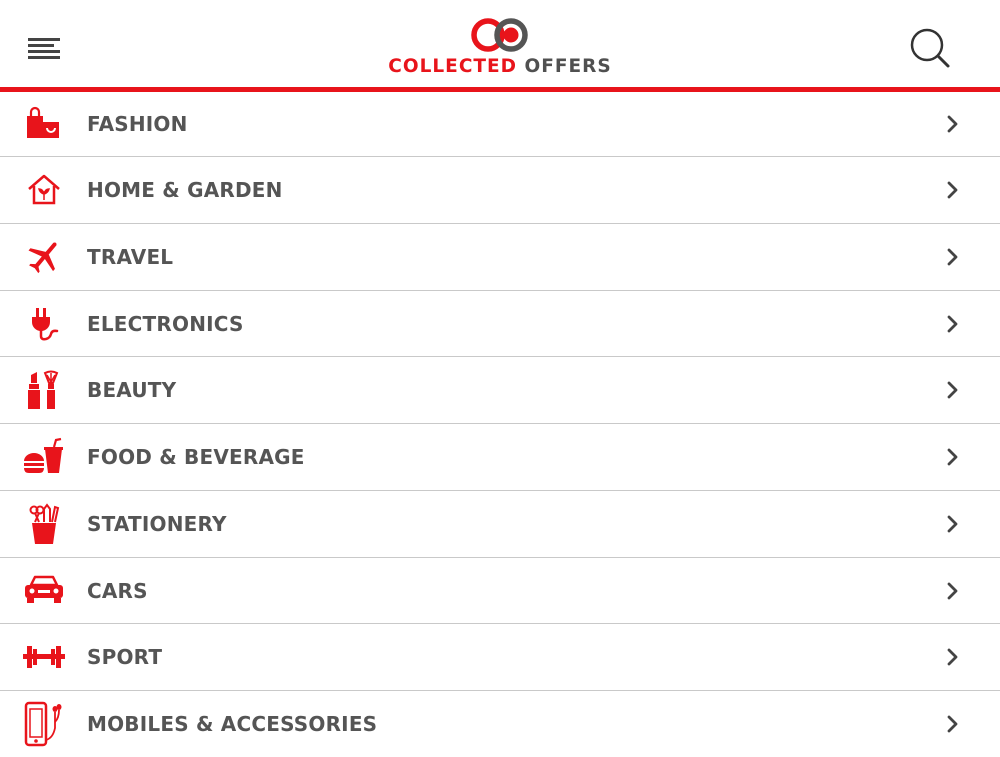  Describe the element at coordinates (44, 724) in the screenshot. I see `mobile-earphones-icon` at that location.